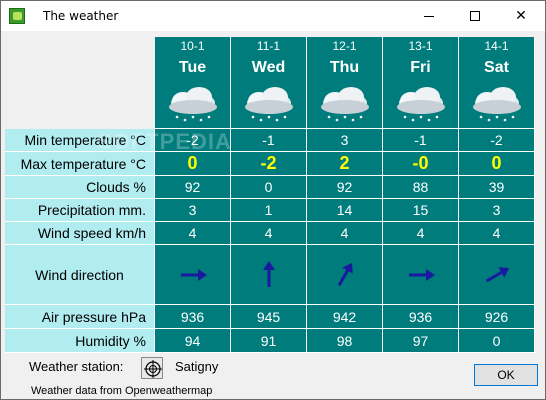 Image resolution: width=546 pixels, height=400 pixels. I want to click on value-max: 2, so click(345, 164).